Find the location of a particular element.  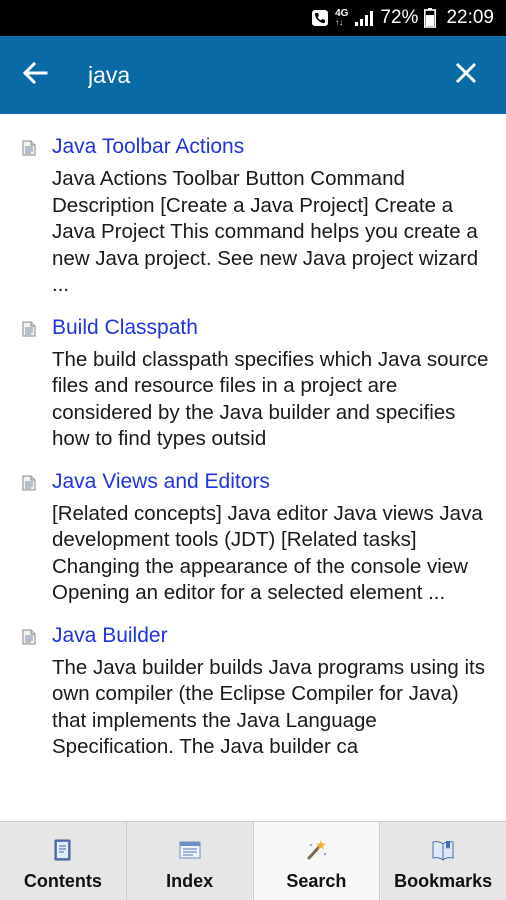

search-input is located at coordinates (248, 75).